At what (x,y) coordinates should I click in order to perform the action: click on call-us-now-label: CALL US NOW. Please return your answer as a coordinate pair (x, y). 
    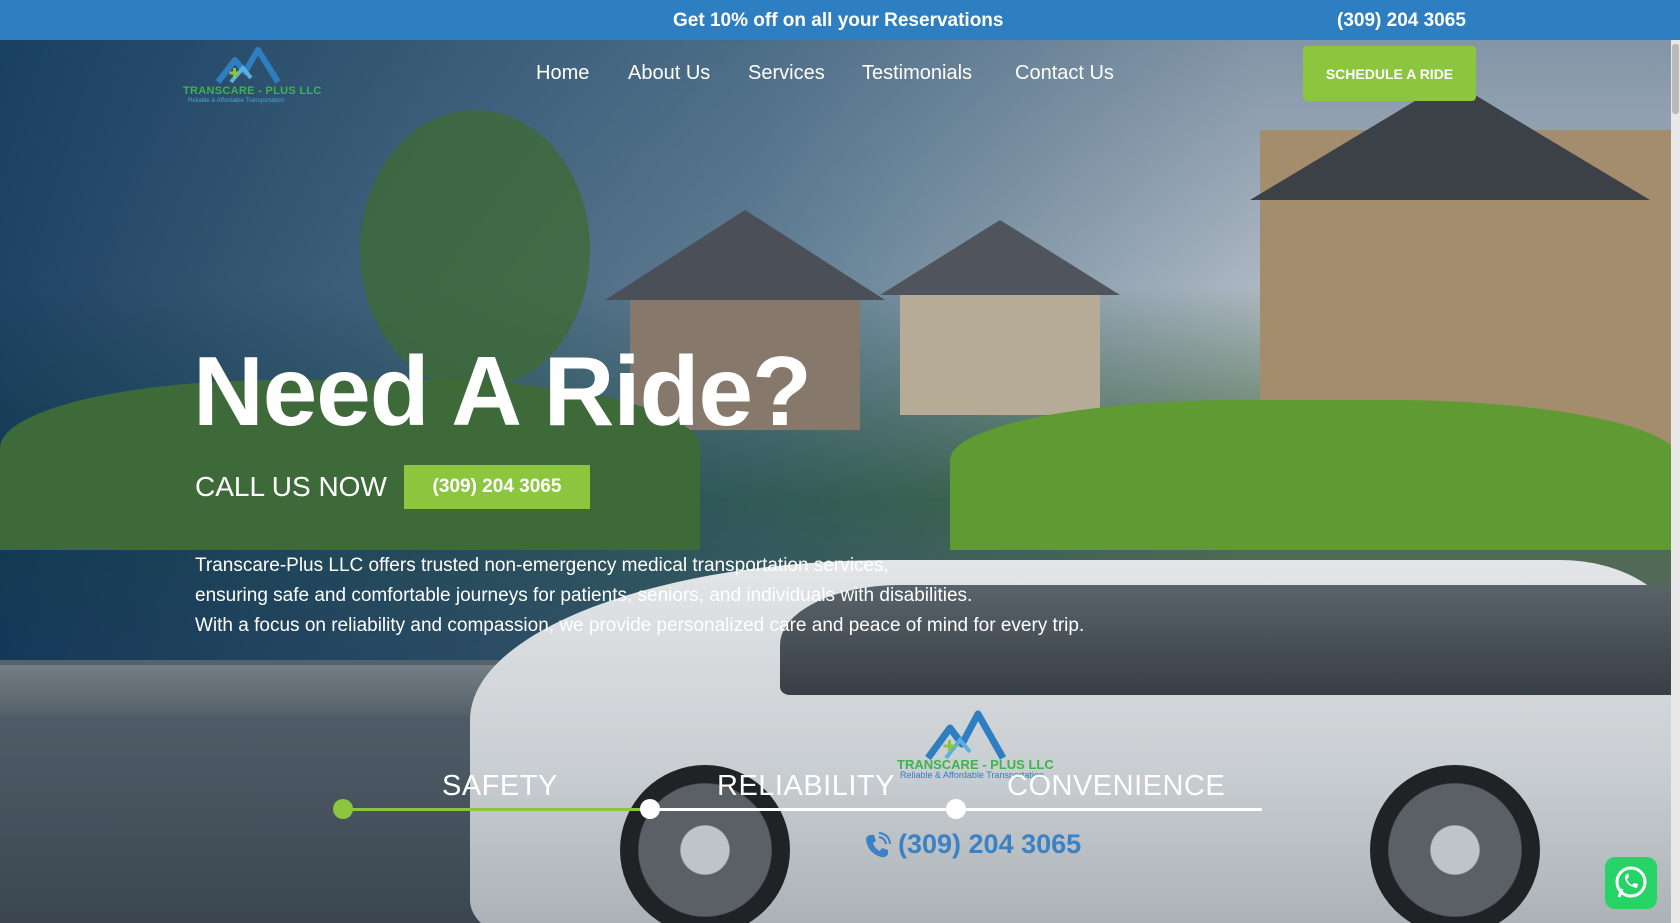
    Looking at the image, I should click on (291, 486).